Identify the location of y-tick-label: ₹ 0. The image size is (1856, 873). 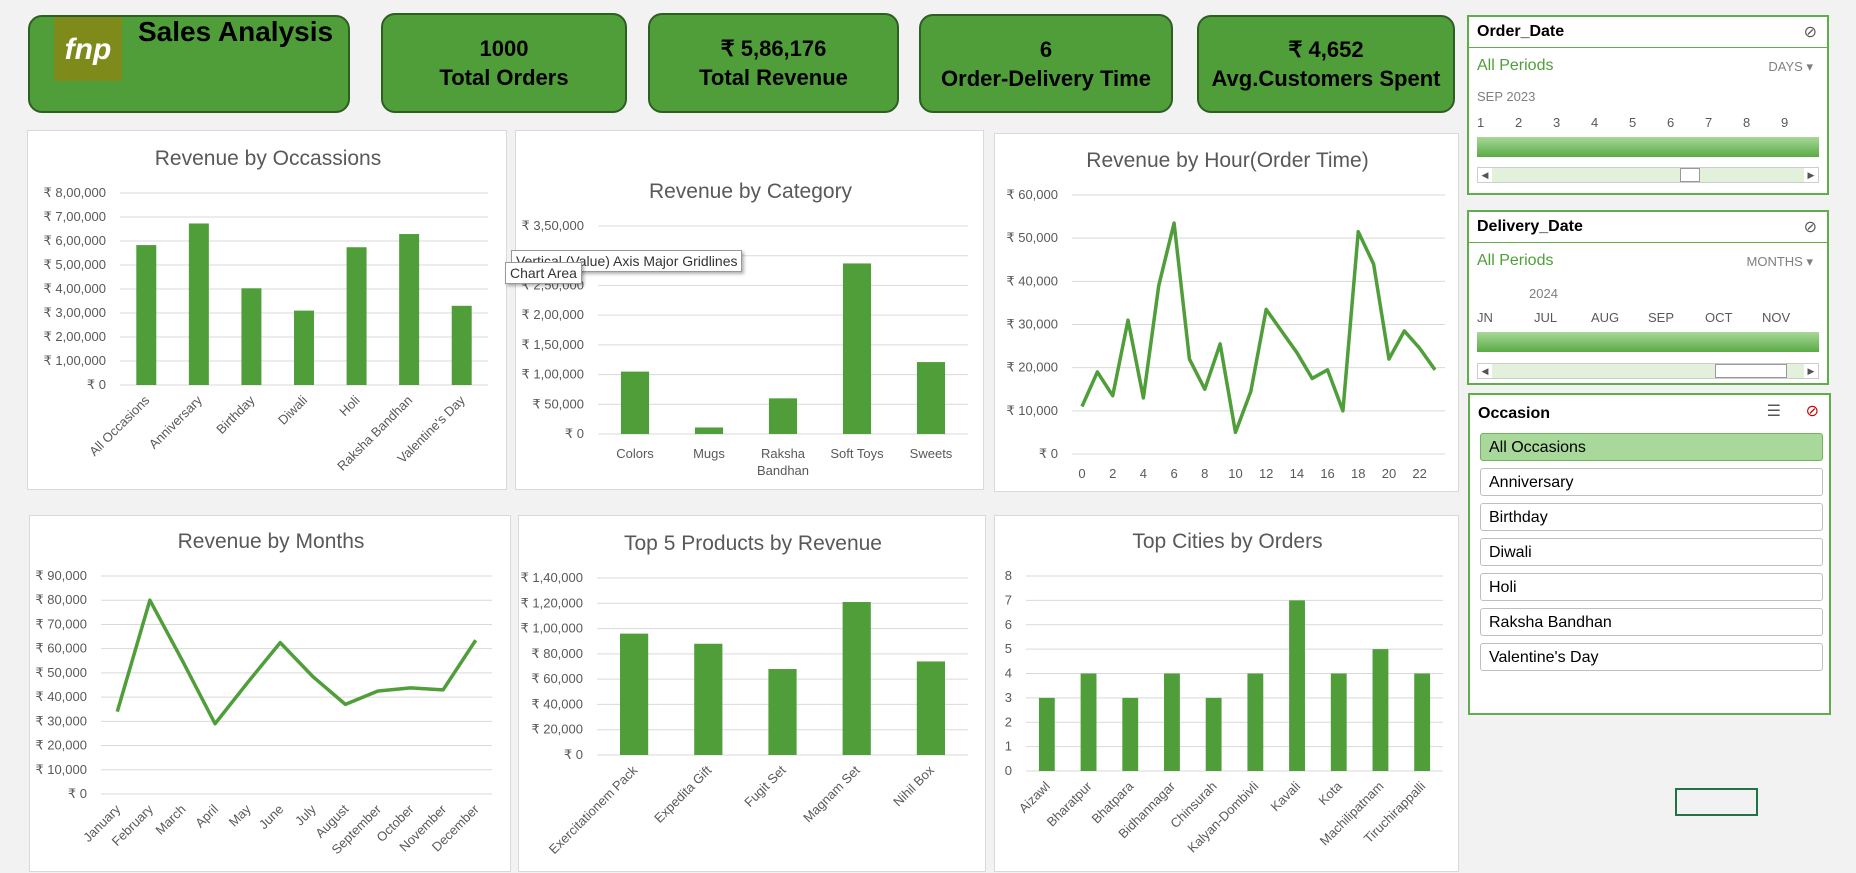
(574, 433).